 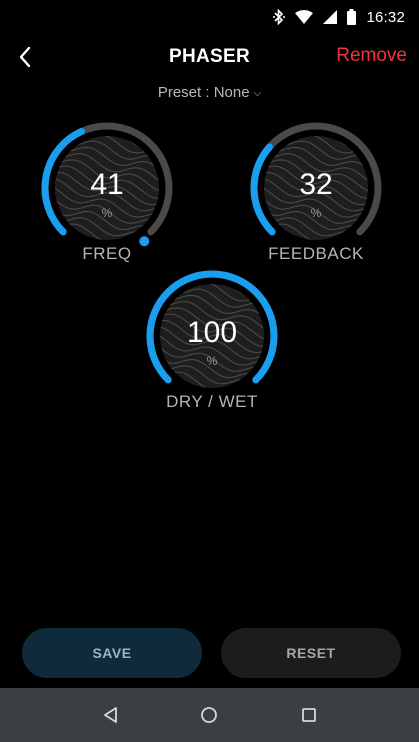 I want to click on knob-freq: 41 % FREQ, so click(x=107, y=194).